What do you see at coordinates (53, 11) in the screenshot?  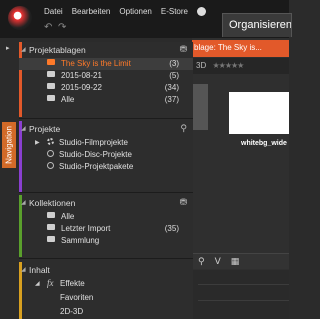 I see `menu-datei: Datei` at bounding box center [53, 11].